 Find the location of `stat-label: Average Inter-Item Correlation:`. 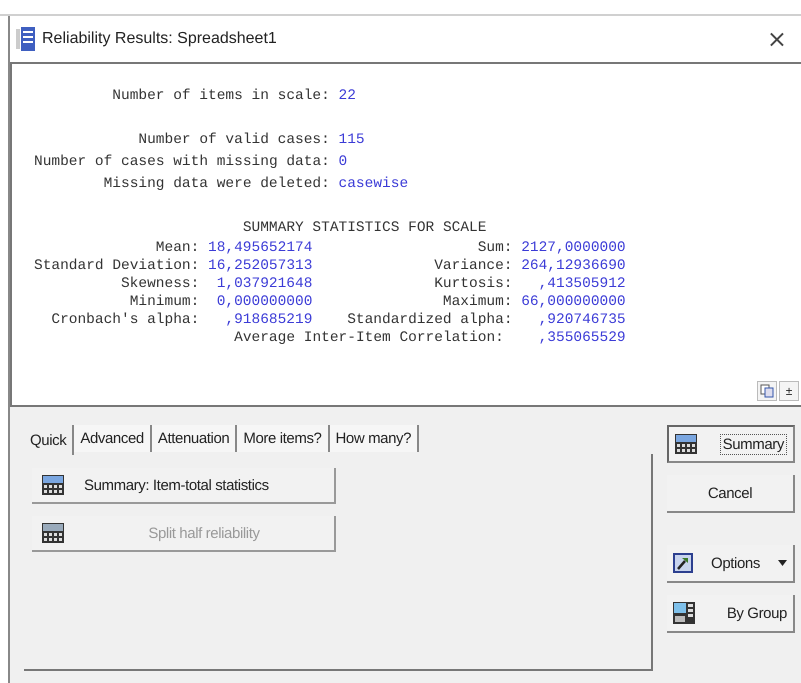

stat-label: Average Inter-Item Correlation: is located at coordinates (368, 338).